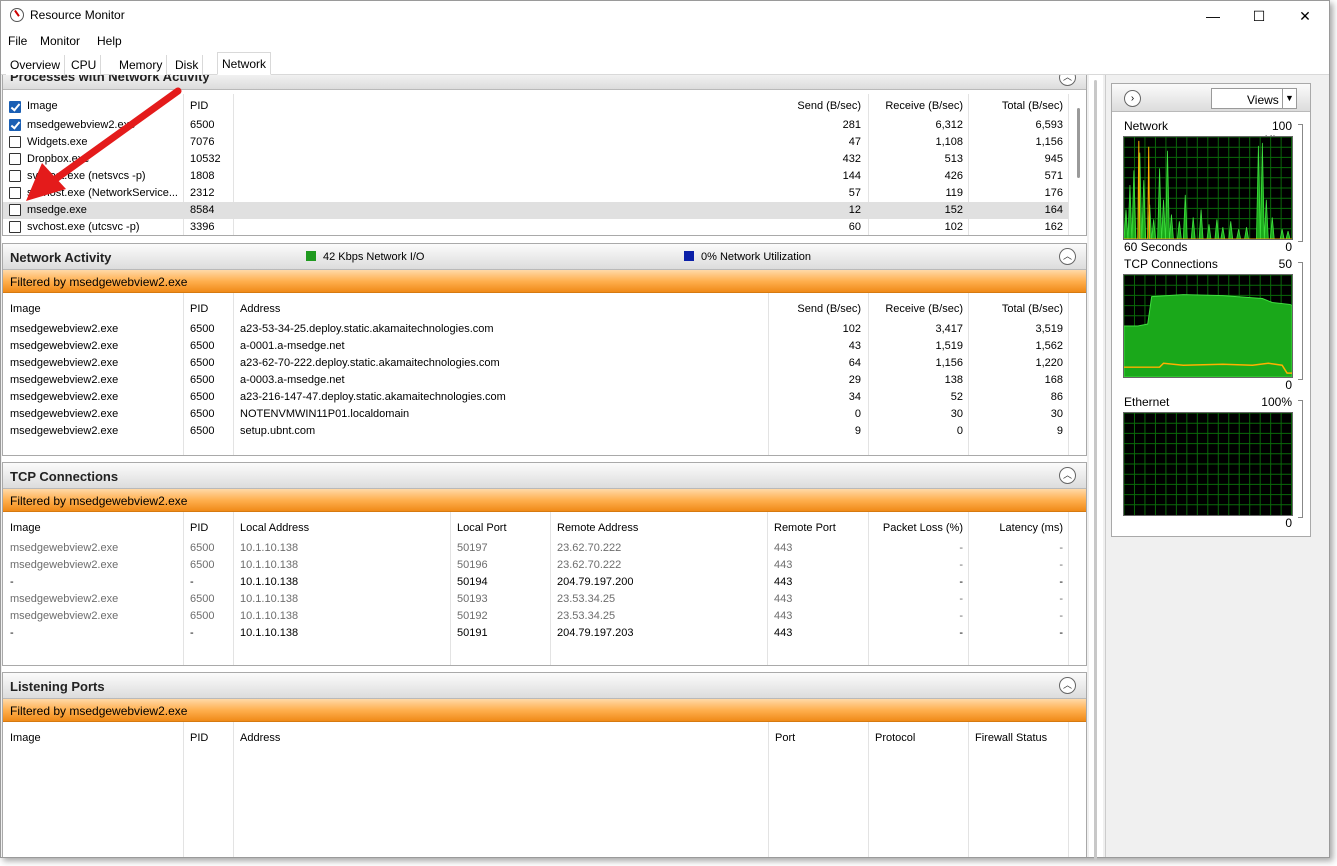 This screenshot has height=866, width=1337. I want to click on tab-cpu: CPU, so click(84, 65).